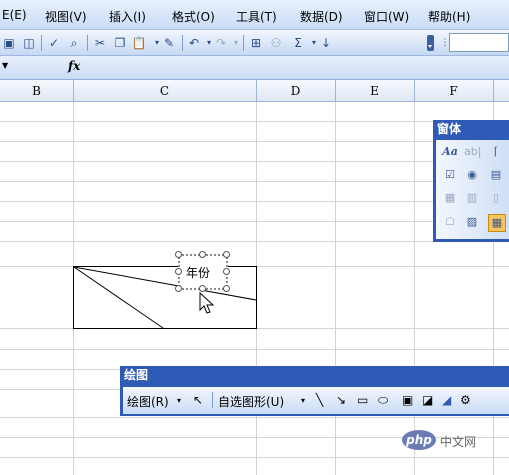 This screenshot has height=475, width=509. I want to click on wordart-icon: ◪, so click(427, 400).